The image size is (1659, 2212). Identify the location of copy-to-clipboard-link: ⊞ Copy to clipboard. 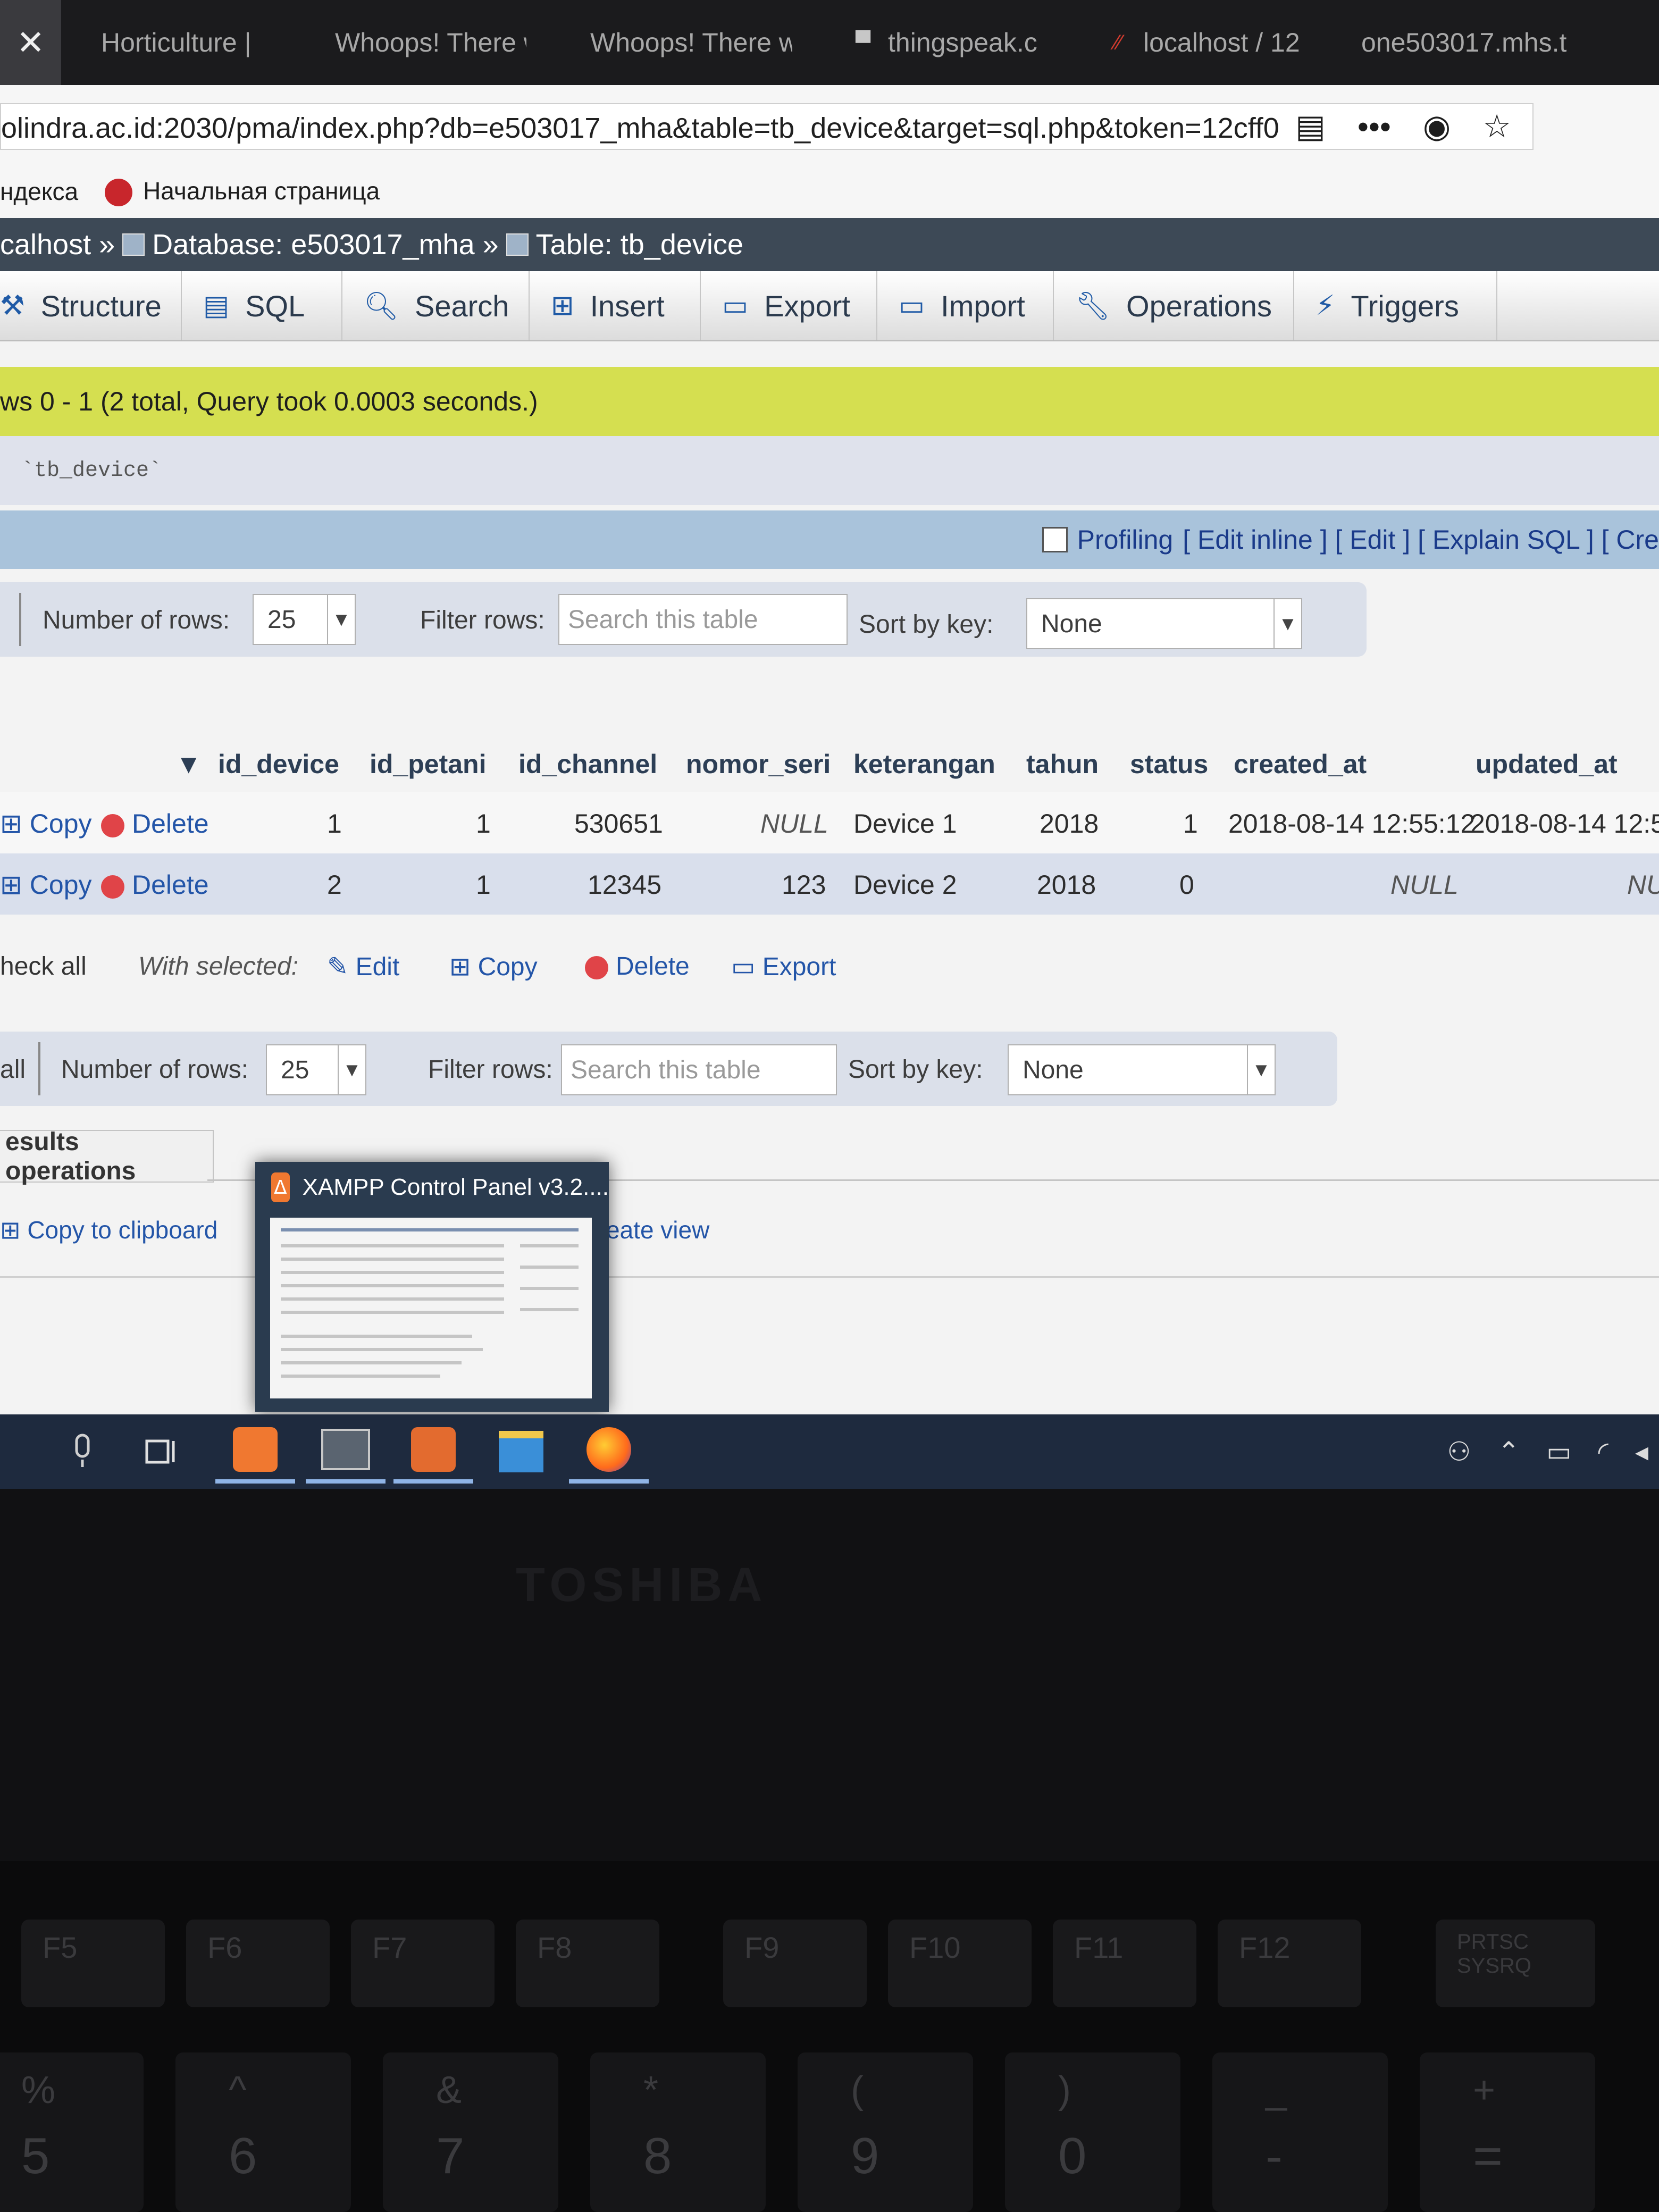
(108, 1230).